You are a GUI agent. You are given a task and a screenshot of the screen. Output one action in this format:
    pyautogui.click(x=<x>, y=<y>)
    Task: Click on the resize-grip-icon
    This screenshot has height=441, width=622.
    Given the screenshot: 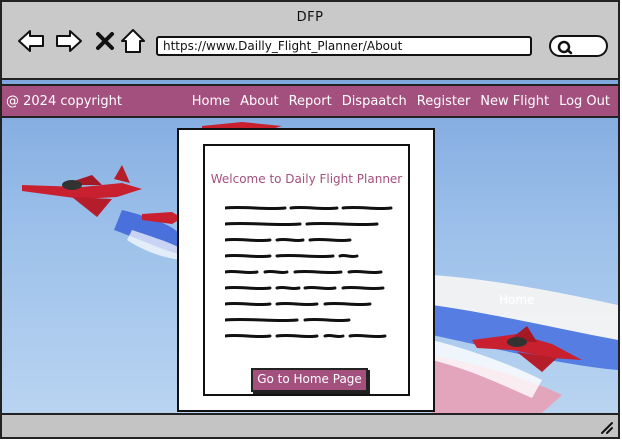 What is the action you would take?
    pyautogui.click(x=606, y=427)
    